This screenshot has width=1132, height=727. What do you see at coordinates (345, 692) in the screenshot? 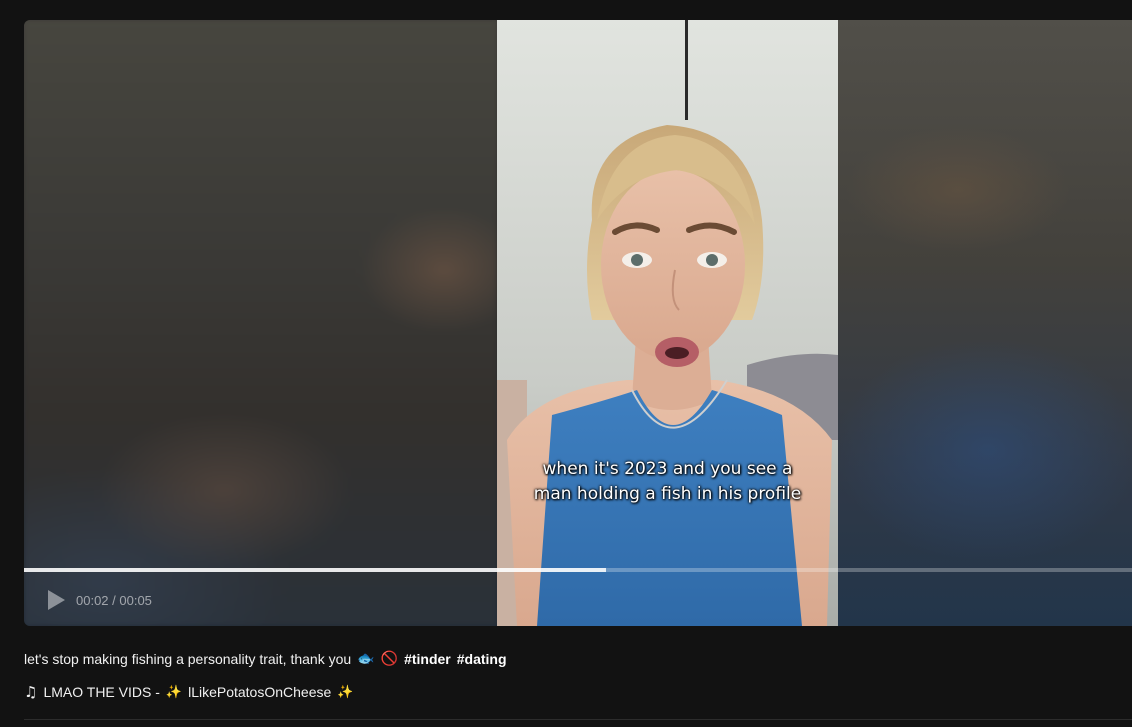
I see `sparkle-emoji-end: ✨` at bounding box center [345, 692].